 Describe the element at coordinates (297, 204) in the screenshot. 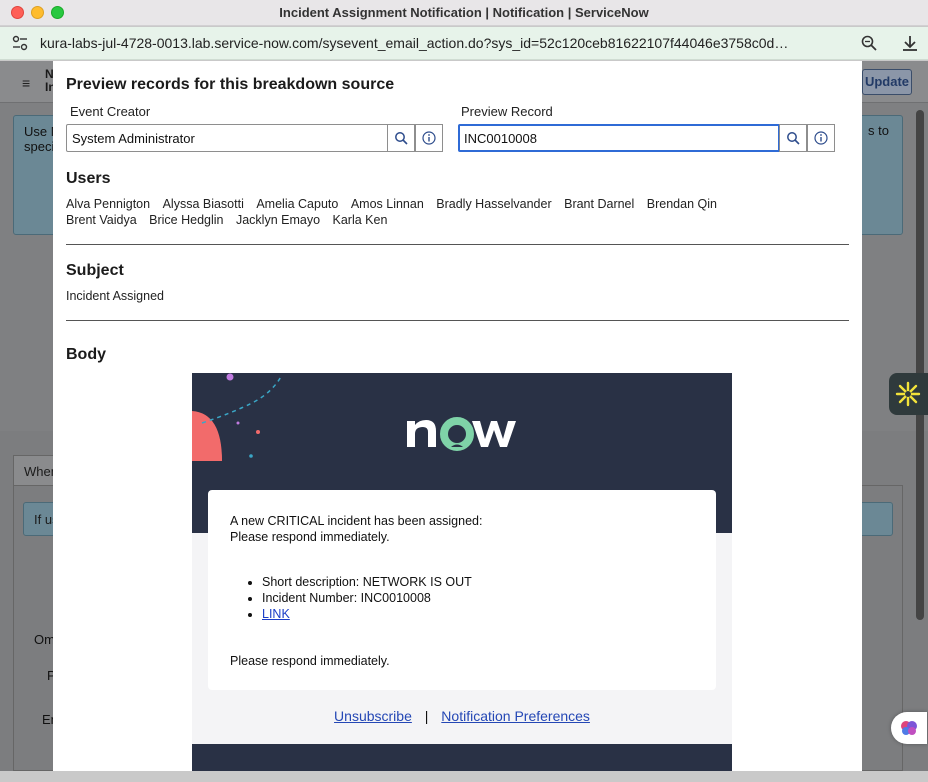

I see `user-name: Amelia Caputo` at that location.